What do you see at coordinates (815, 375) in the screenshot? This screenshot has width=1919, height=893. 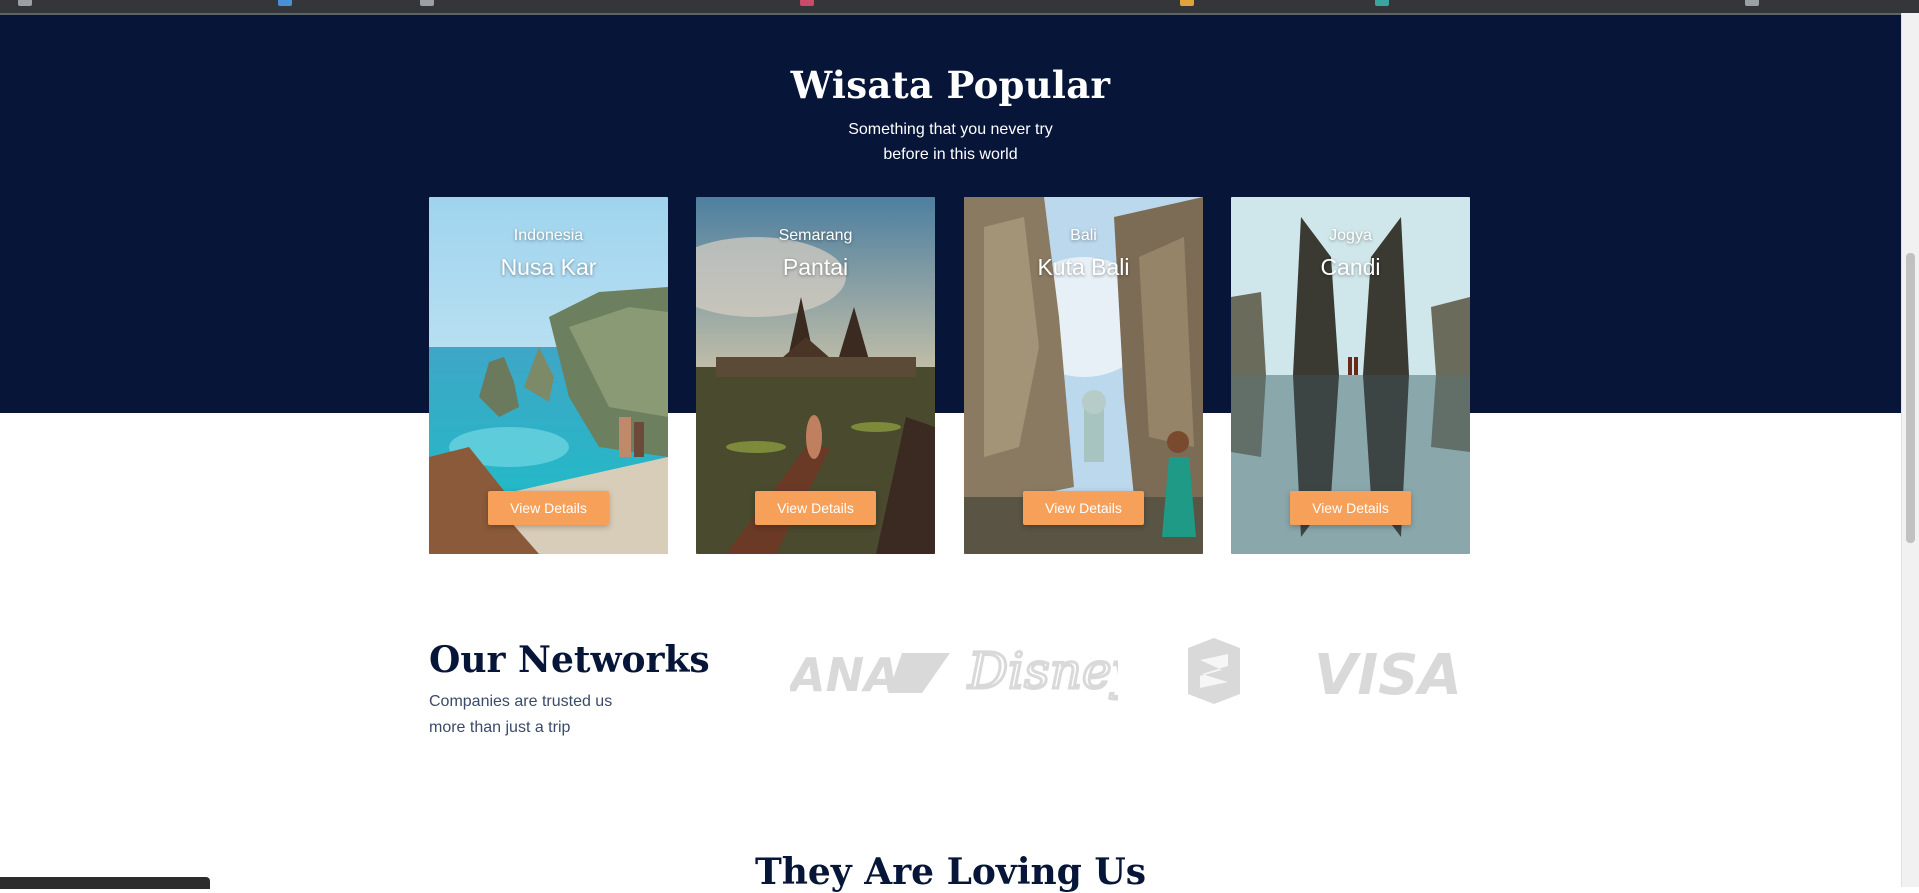 I see `destination-card-pantai: Semarang Pantai View Details` at bounding box center [815, 375].